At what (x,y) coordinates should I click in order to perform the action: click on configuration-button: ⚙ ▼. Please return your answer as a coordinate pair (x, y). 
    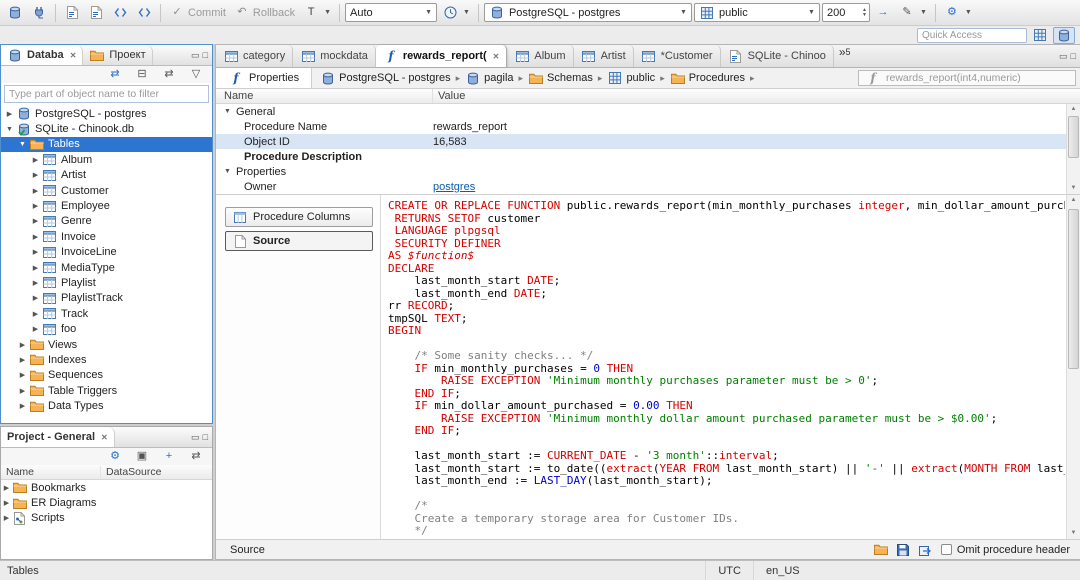
    Looking at the image, I should click on (958, 13).